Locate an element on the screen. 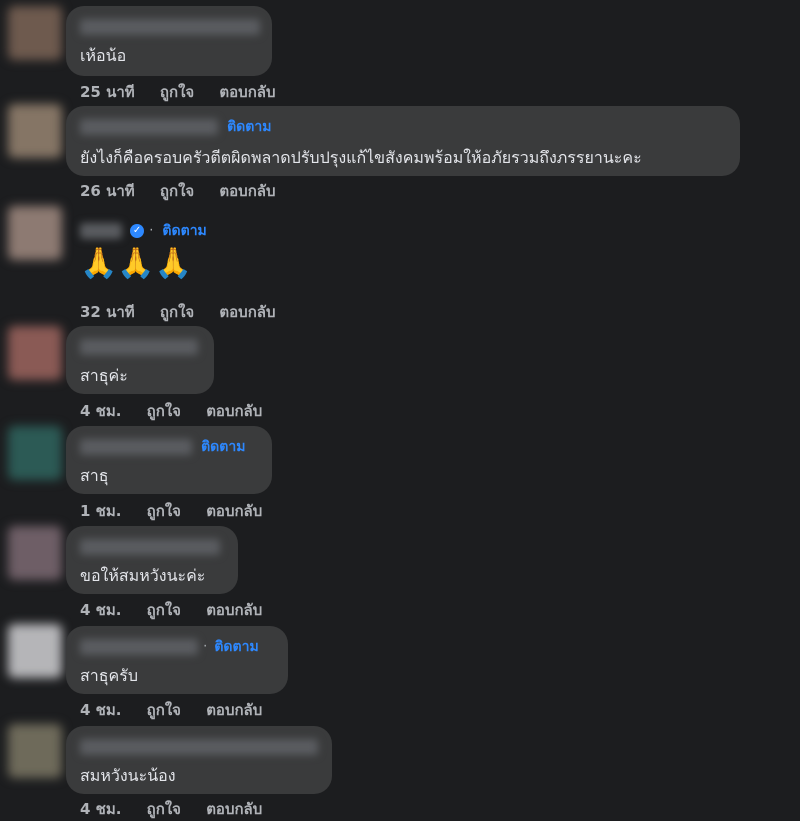 The height and width of the screenshot is (821, 800). comment-bubble: ติดตาม สาธุ is located at coordinates (169, 460).